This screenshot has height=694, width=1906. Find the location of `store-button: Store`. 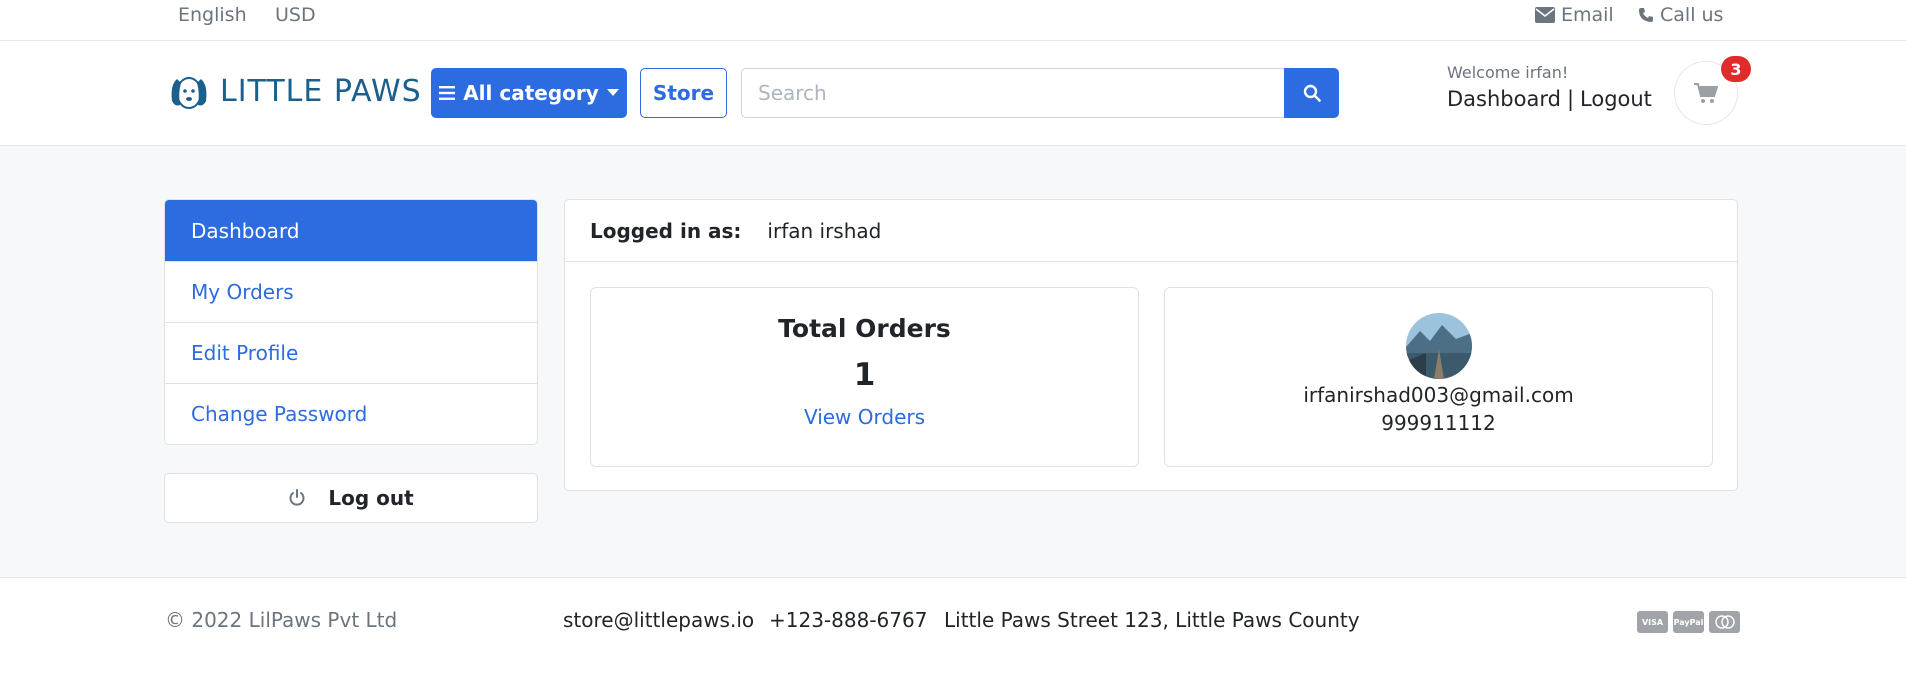

store-button: Store is located at coordinates (683, 93).